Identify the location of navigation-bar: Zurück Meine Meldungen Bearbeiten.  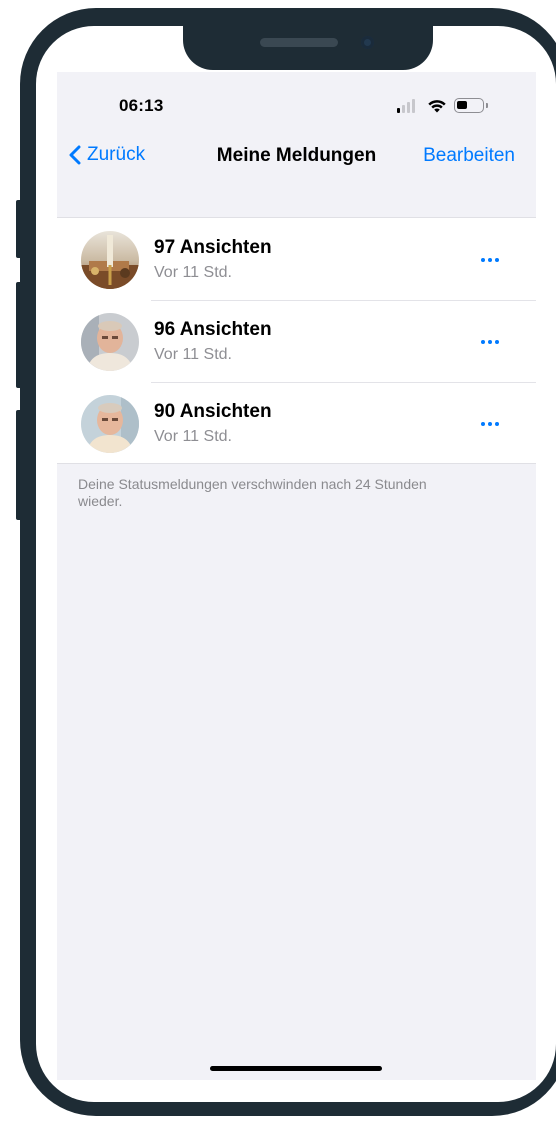
(296, 156).